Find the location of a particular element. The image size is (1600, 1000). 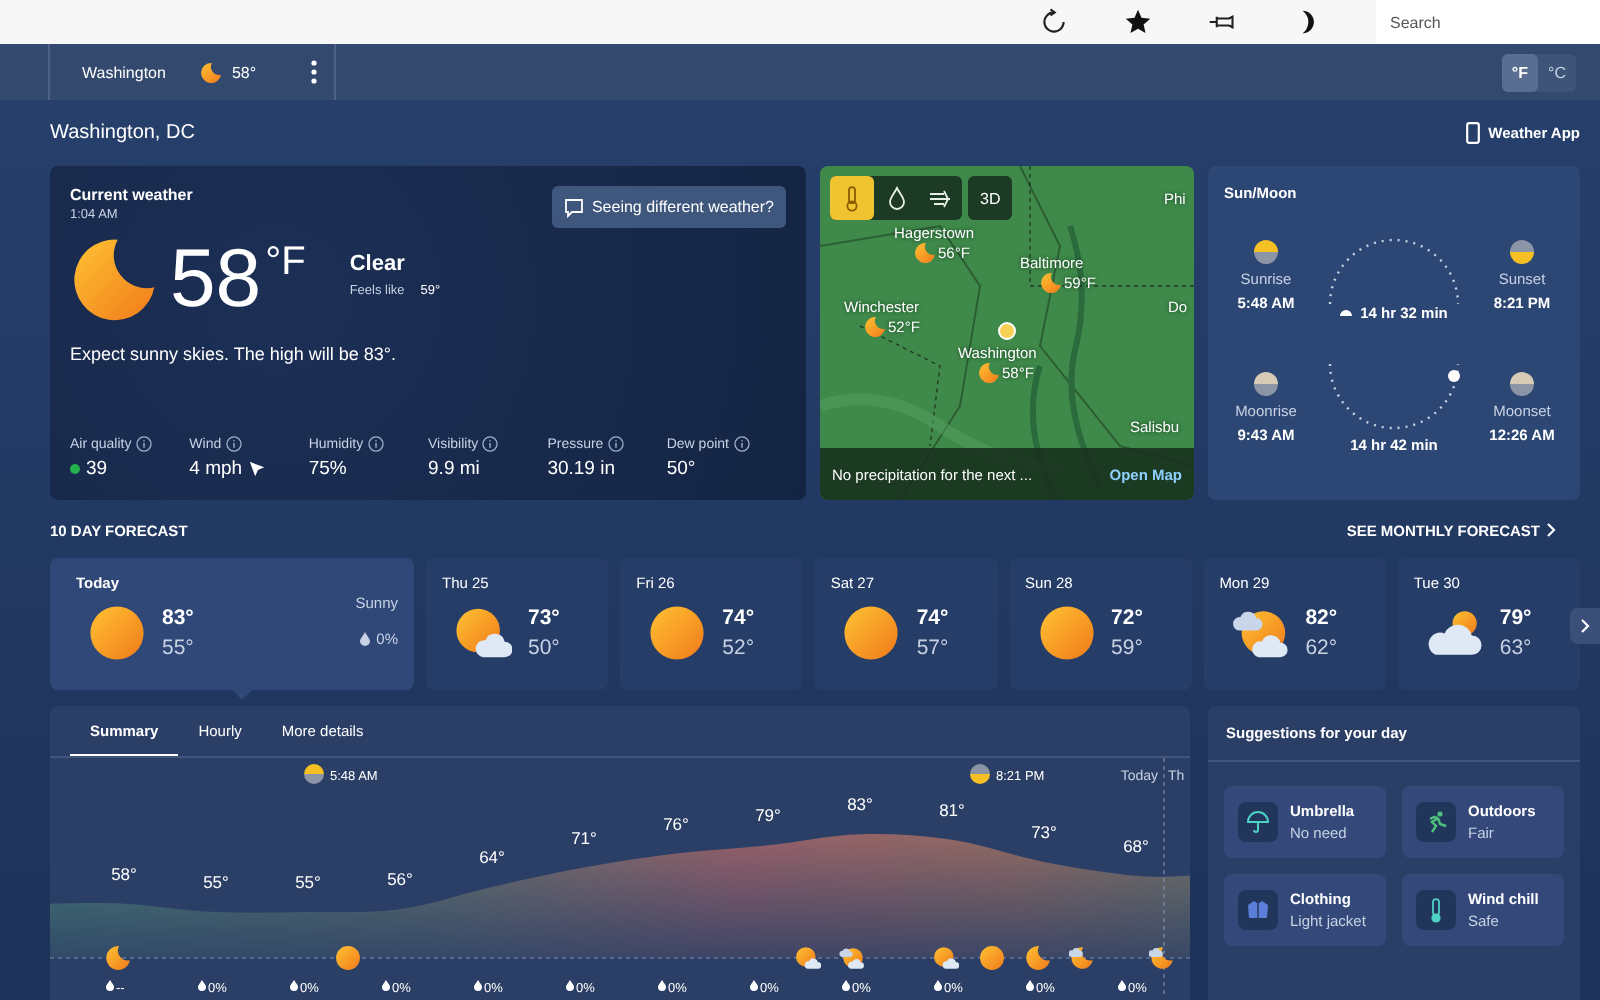

unit-toggle: °C is located at coordinates (1557, 72).